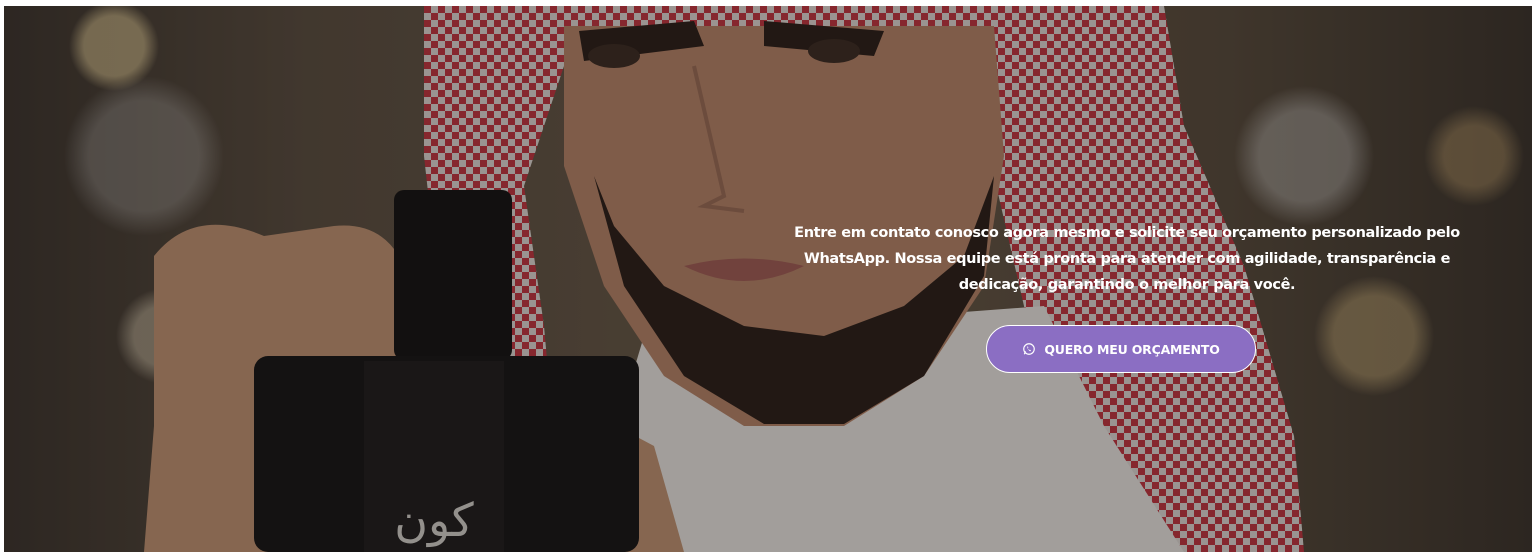 The image size is (1536, 552). What do you see at coordinates (1132, 349) in the screenshot?
I see `request-quote-label: QUERO MEU ORÇAMENTO` at bounding box center [1132, 349].